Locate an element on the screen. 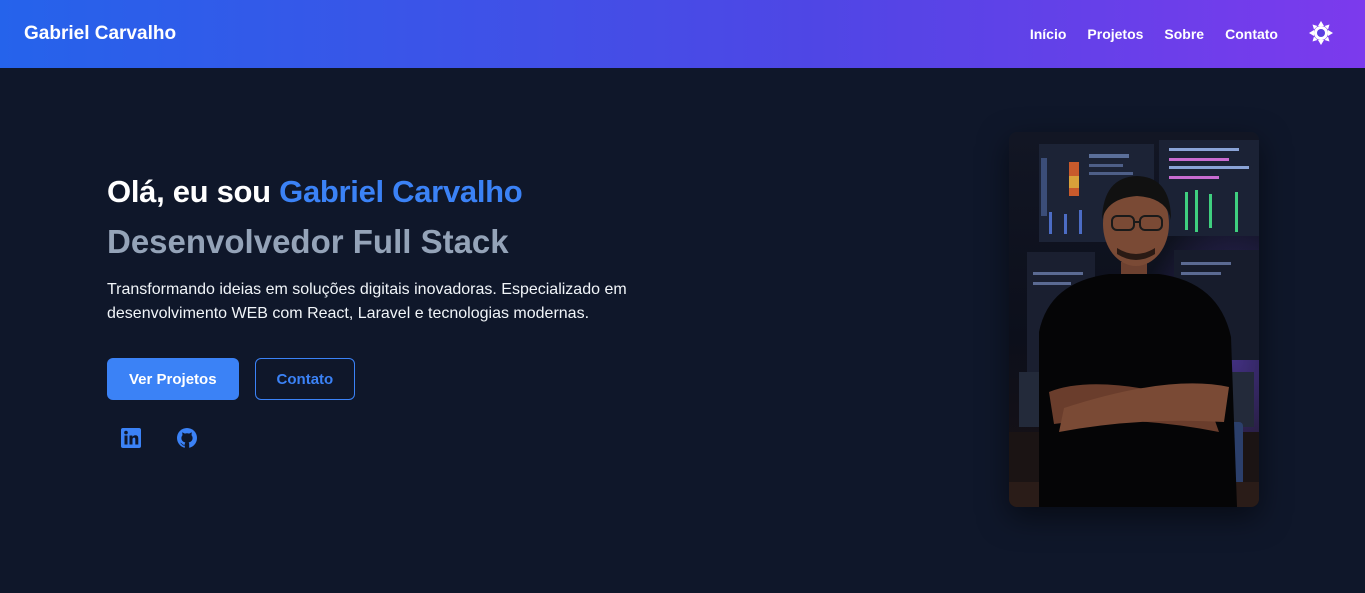 The width and height of the screenshot is (1365, 593). sun-icon is located at coordinates (1321, 33).